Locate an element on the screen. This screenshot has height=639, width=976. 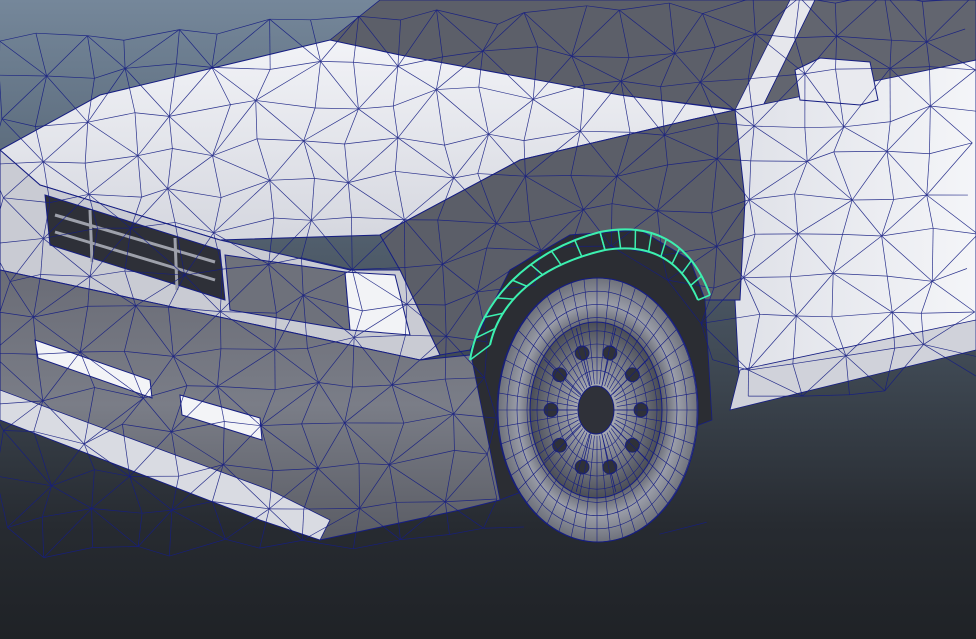
front-wheel is located at coordinates (597, 410).